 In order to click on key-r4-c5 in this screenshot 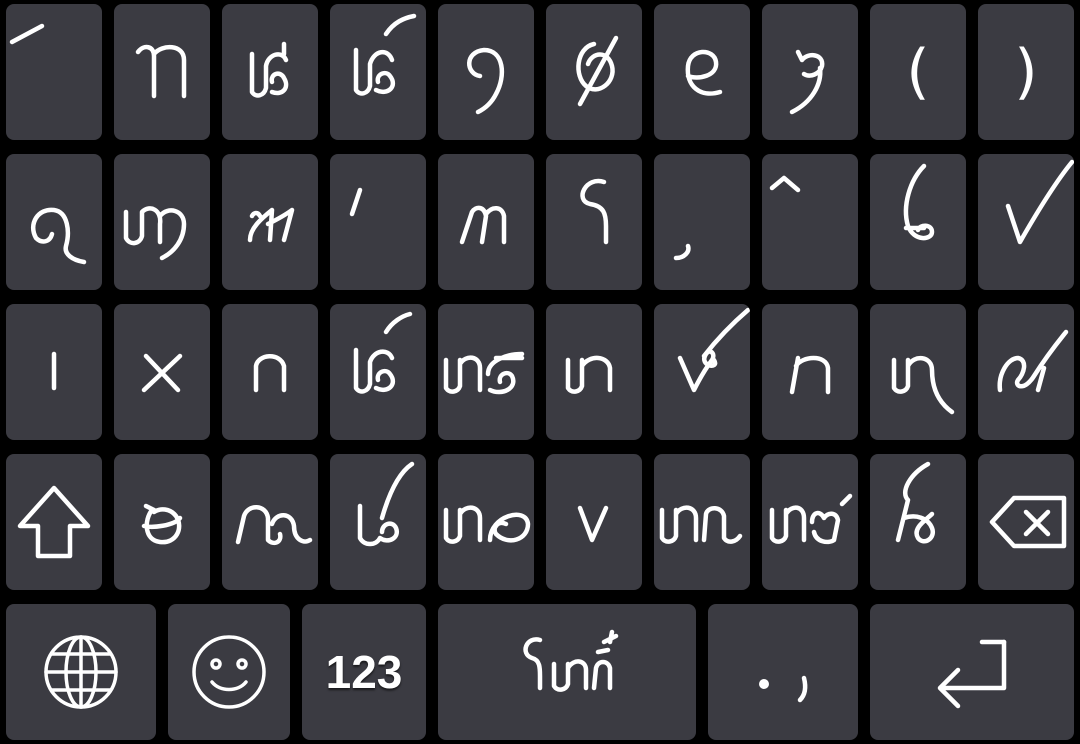, I will do `click(486, 522)`.